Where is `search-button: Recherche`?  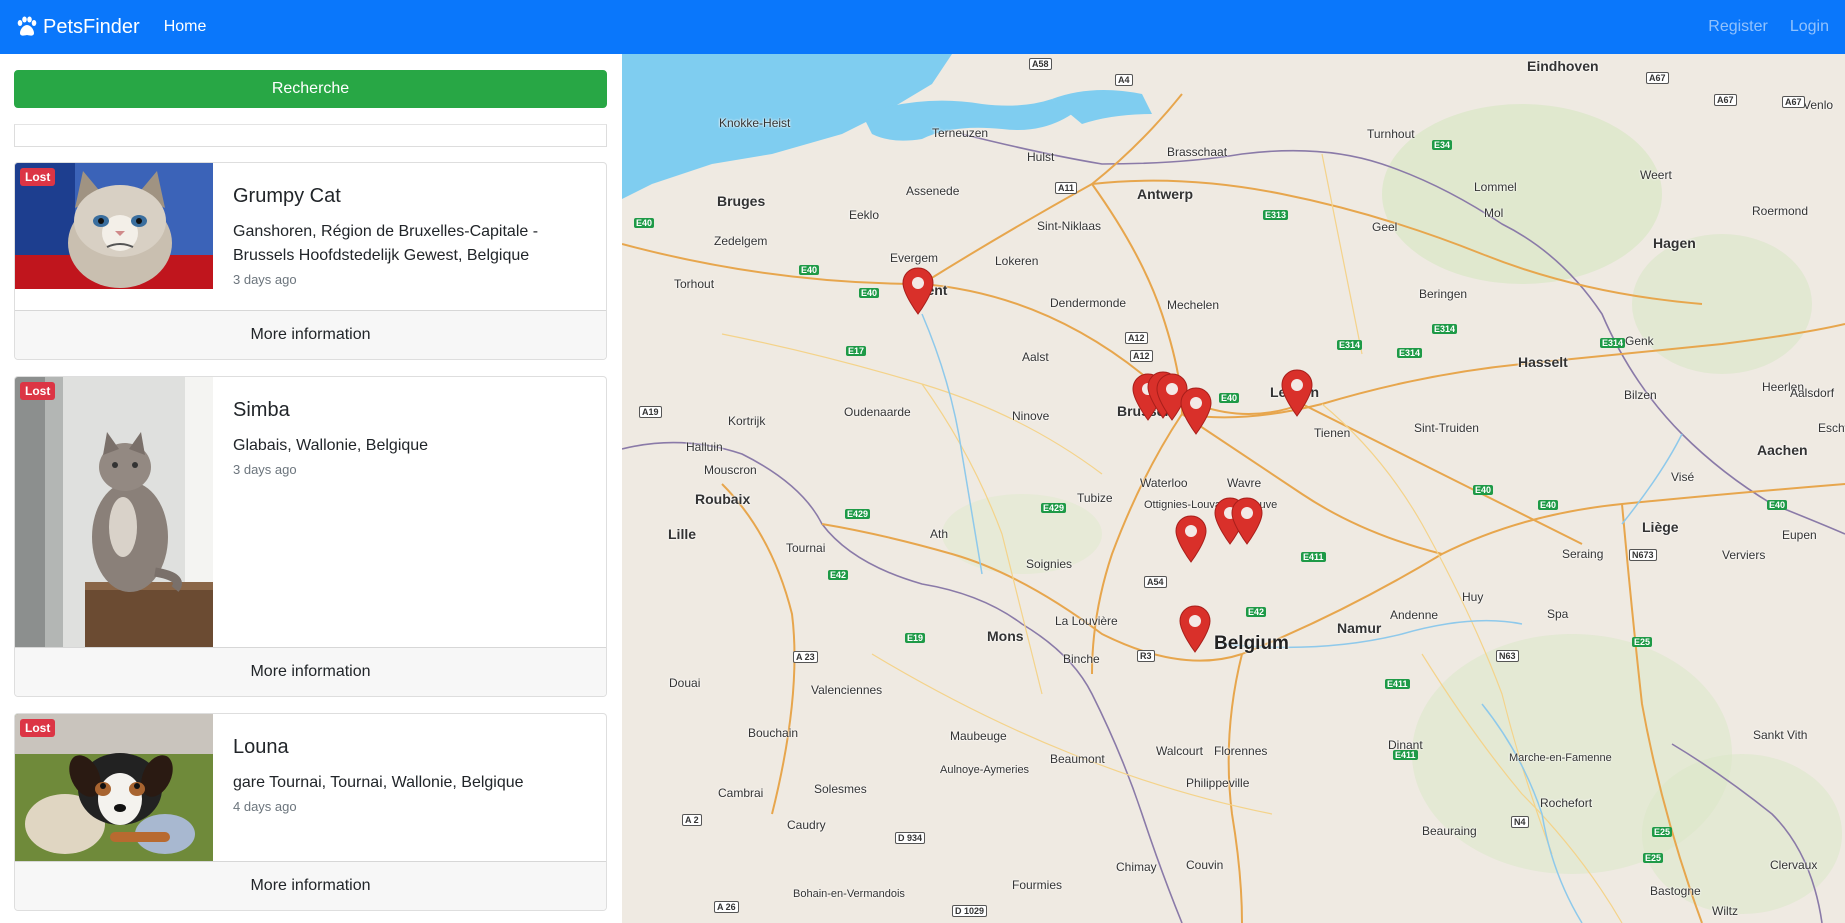 search-button: Recherche is located at coordinates (310, 89).